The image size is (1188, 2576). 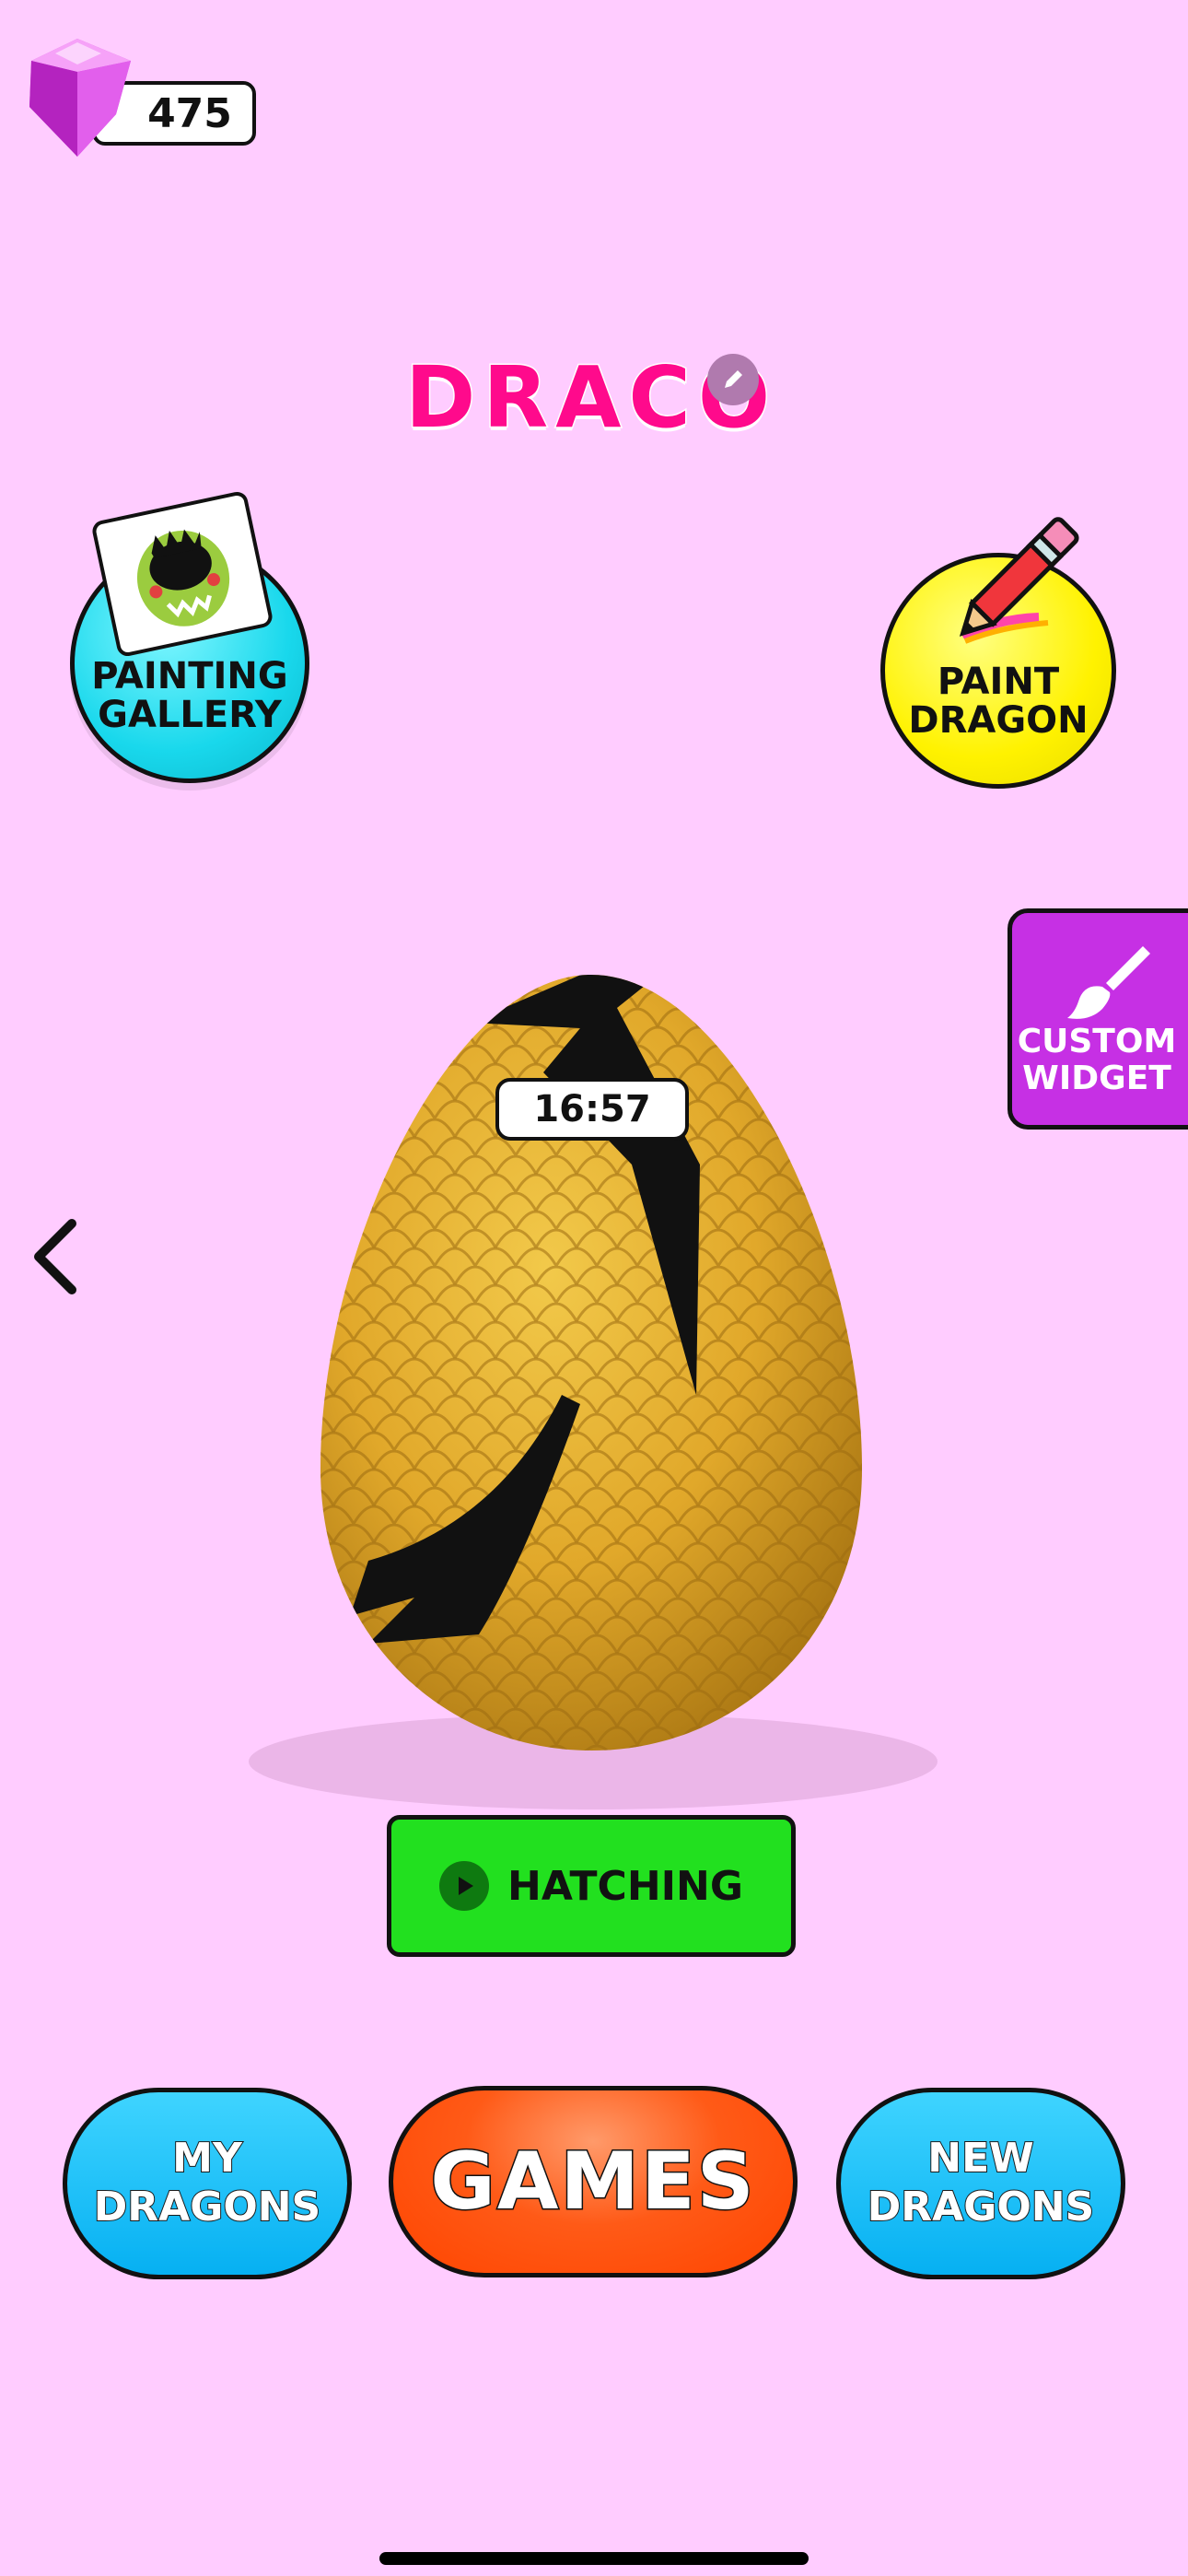 What do you see at coordinates (981, 2207) in the screenshot?
I see `new-dragons-label-2: DRAGONS` at bounding box center [981, 2207].